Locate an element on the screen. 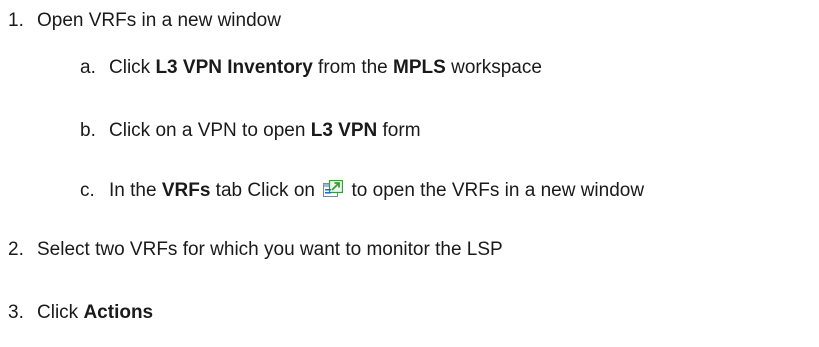  step-3-part: Click is located at coordinates (60, 312).